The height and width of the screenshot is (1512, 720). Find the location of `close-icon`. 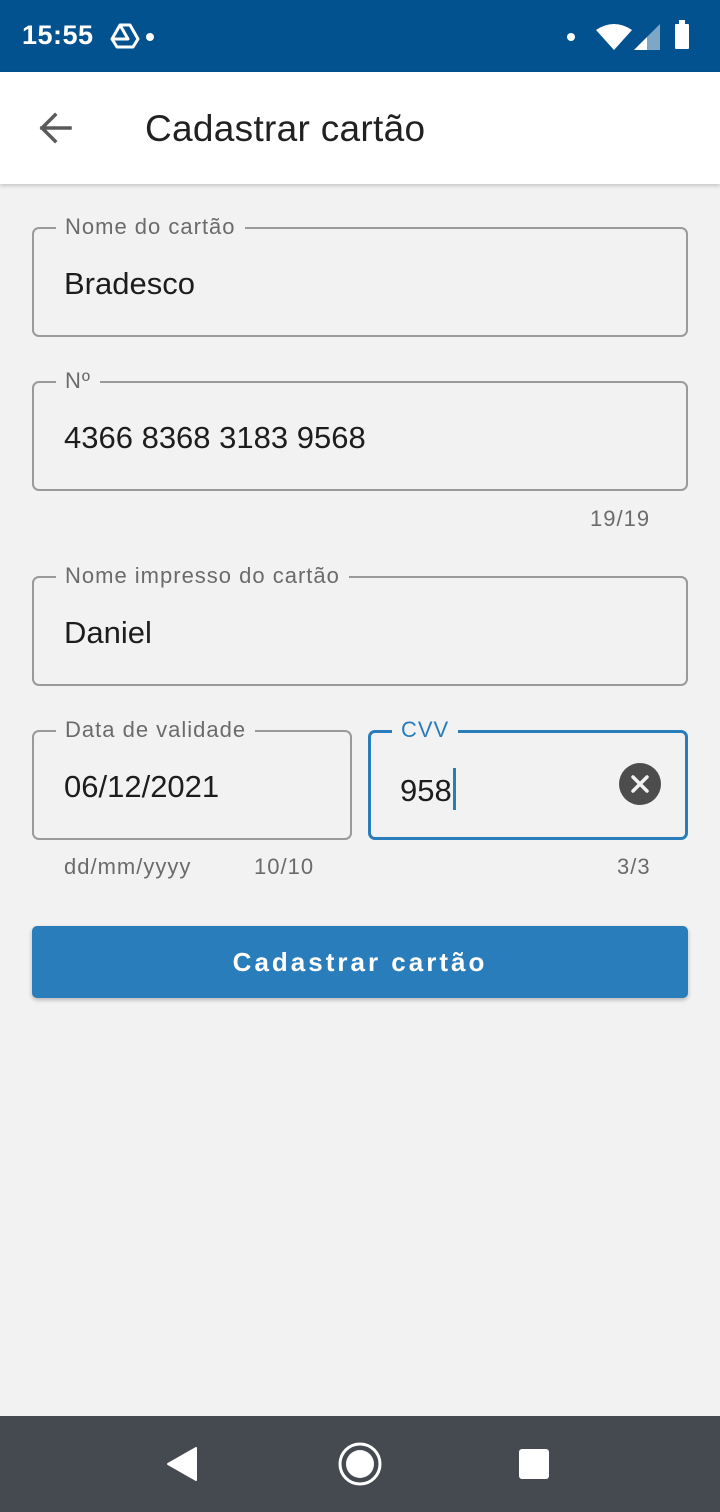

close-icon is located at coordinates (640, 784).